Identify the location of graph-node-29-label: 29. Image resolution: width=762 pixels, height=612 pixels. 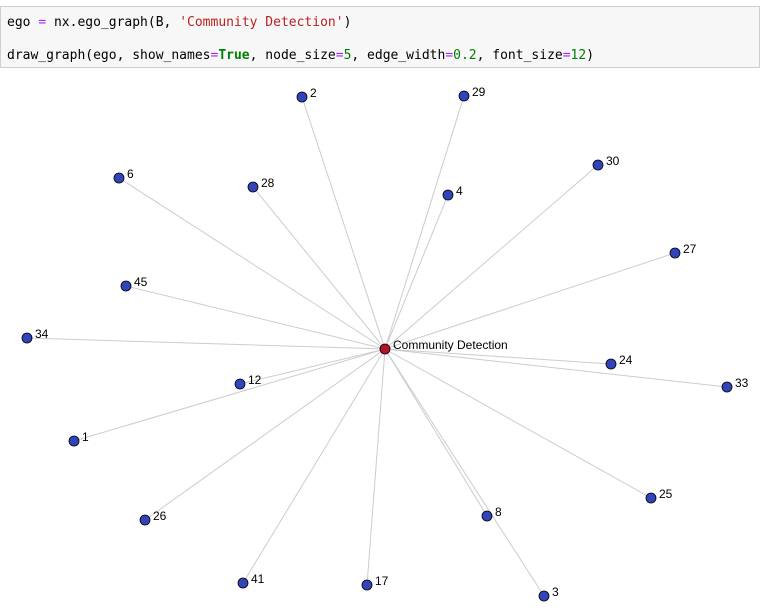
(479, 92).